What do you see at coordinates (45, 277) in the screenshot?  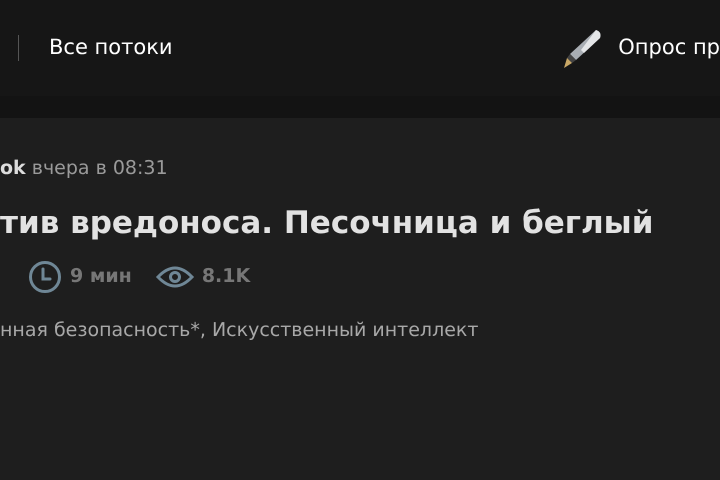 I see `clock-icon` at bounding box center [45, 277].